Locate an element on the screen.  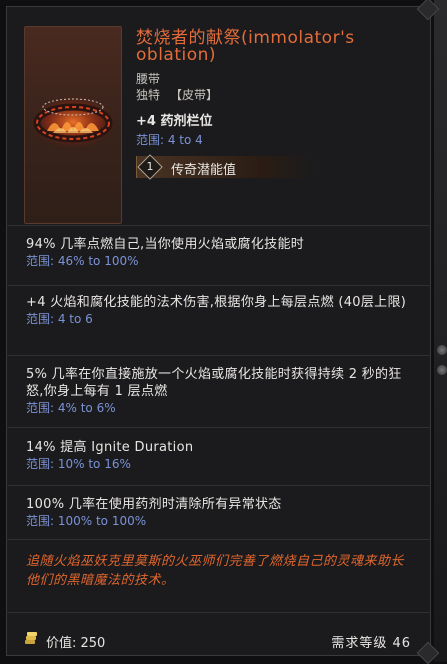
item-rarity-line: 独特 【皮带】 is located at coordinates (177, 94).